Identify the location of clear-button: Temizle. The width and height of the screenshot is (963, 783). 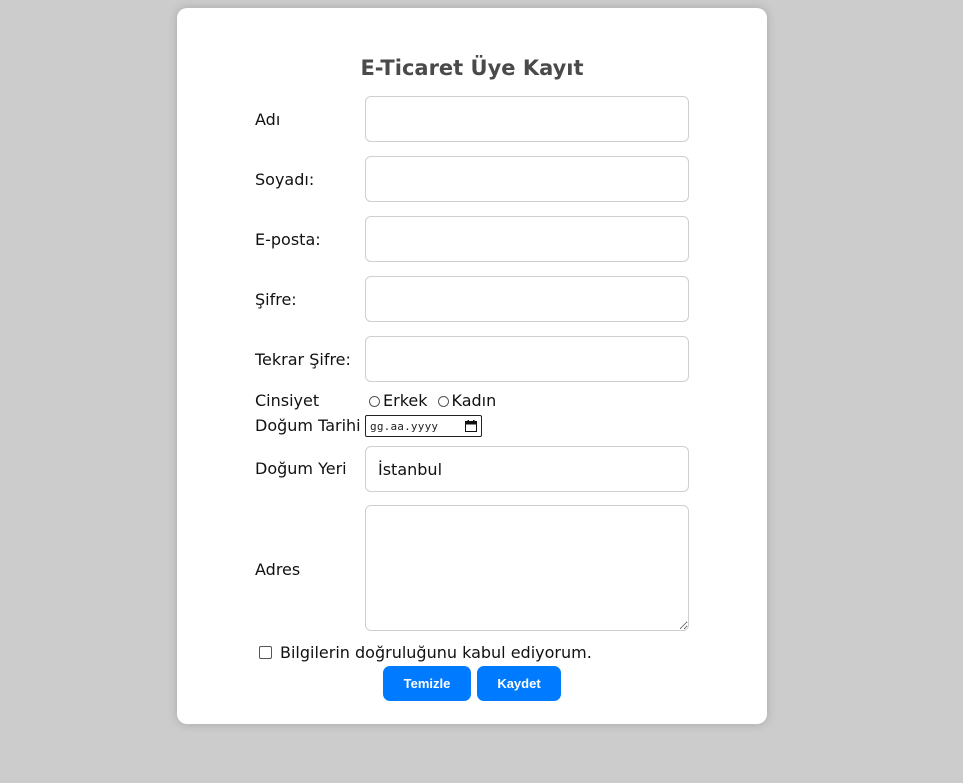
(427, 683).